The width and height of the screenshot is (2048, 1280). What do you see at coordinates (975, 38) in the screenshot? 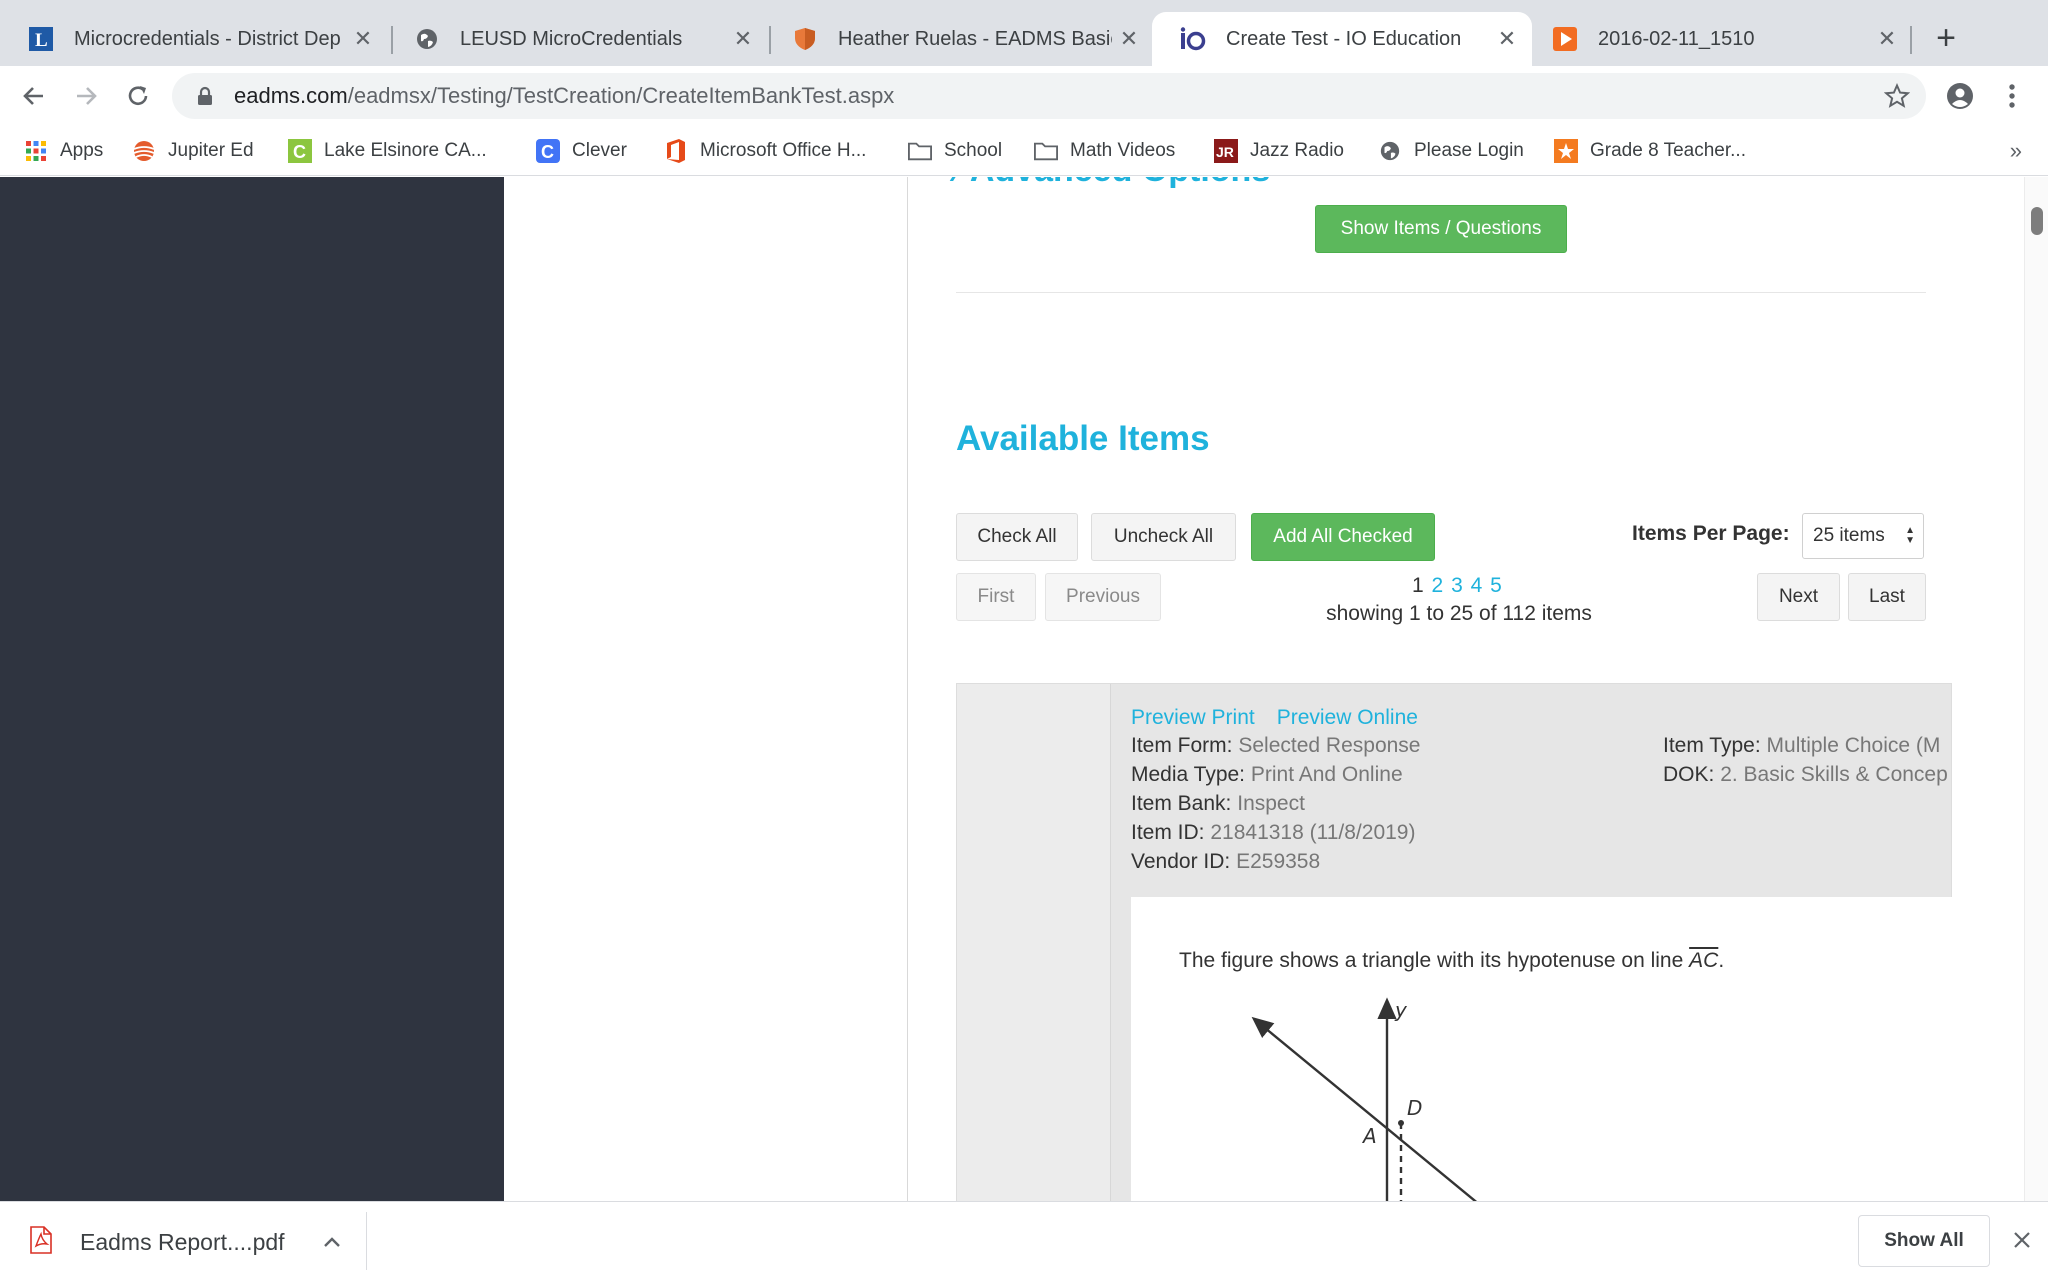
I see `tab-title: Heather Ruelas - EADMS Basic` at bounding box center [975, 38].